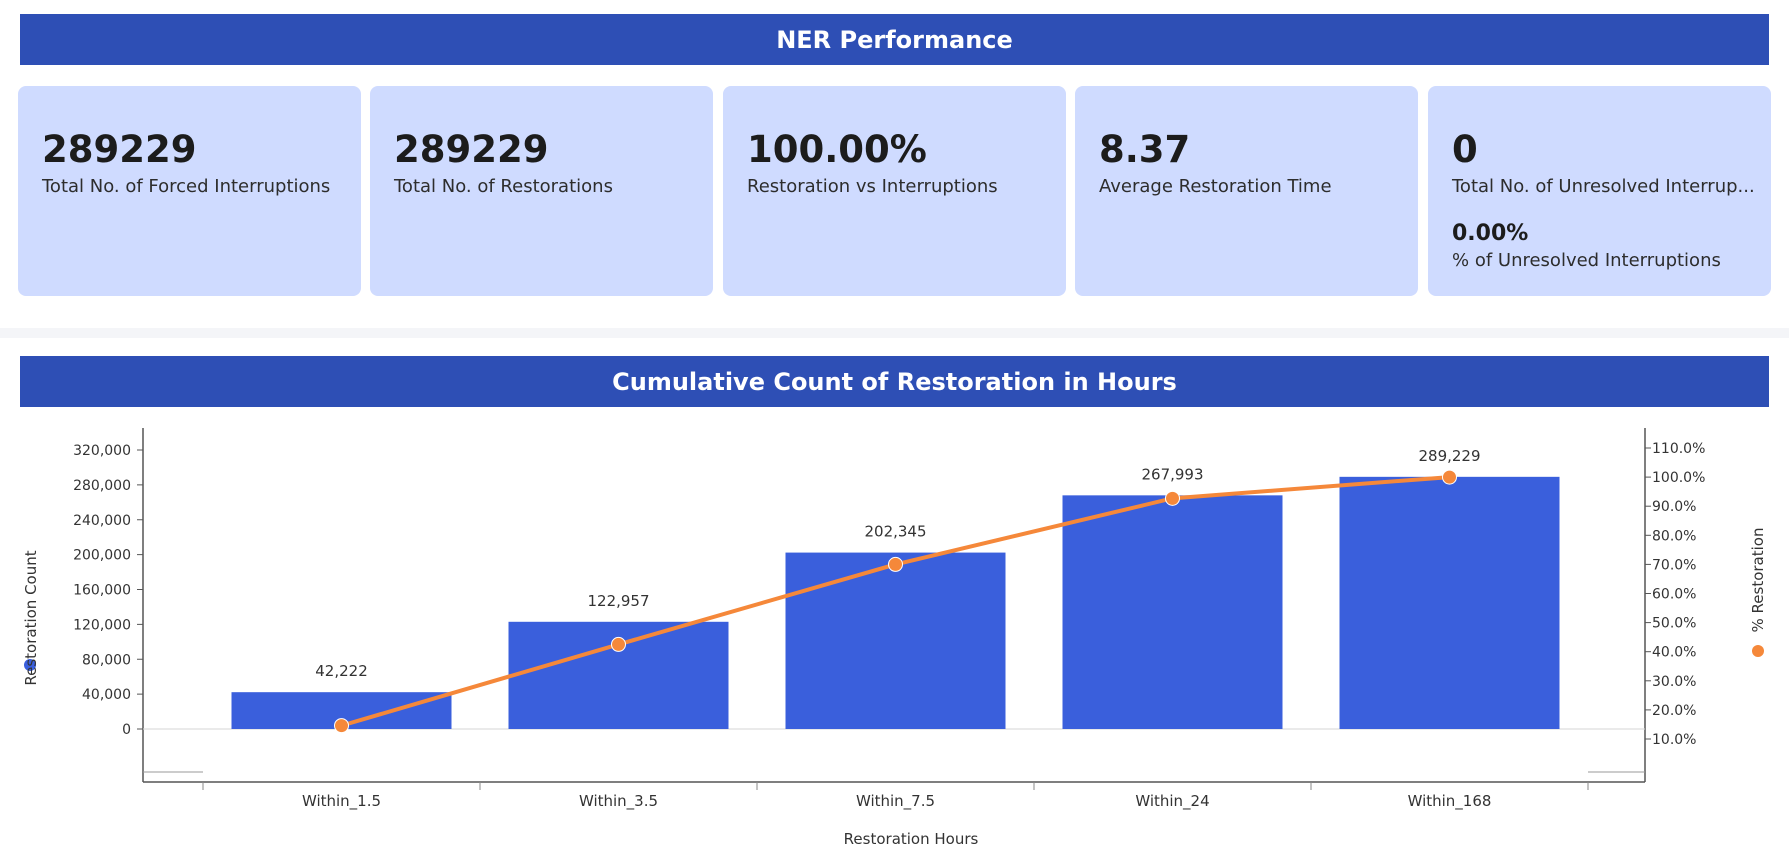 The height and width of the screenshot is (845, 1789). Describe the element at coordinates (1586, 260) in the screenshot. I see `kpi-sub-label: % of Unresolved Interruptions` at that location.